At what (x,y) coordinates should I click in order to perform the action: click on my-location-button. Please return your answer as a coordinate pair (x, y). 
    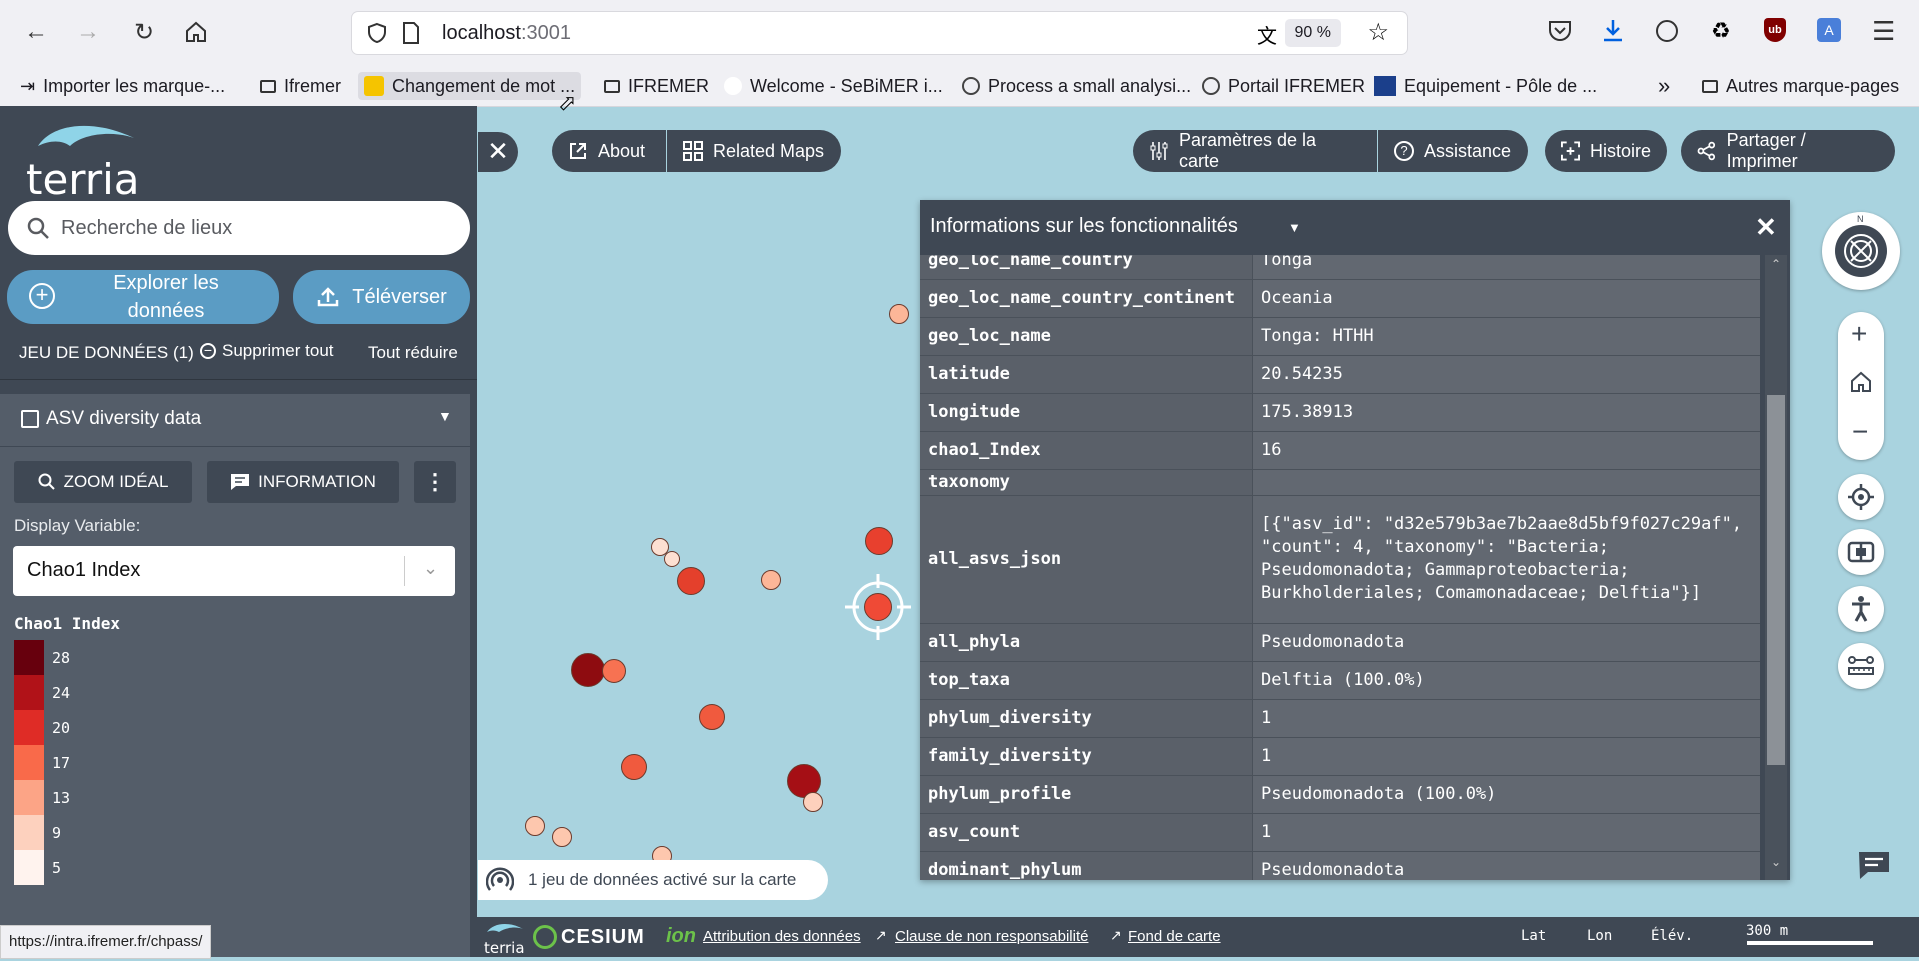
    Looking at the image, I should click on (1861, 497).